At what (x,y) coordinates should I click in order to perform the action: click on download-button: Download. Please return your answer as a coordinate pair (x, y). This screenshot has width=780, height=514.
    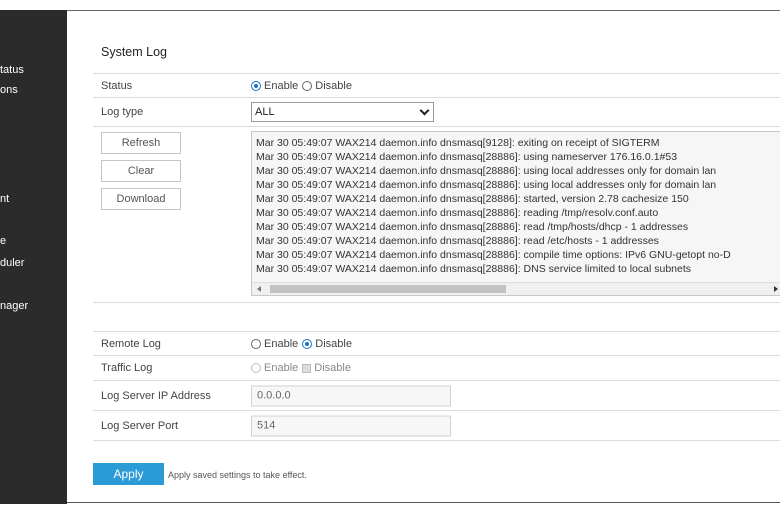
    Looking at the image, I should click on (141, 199).